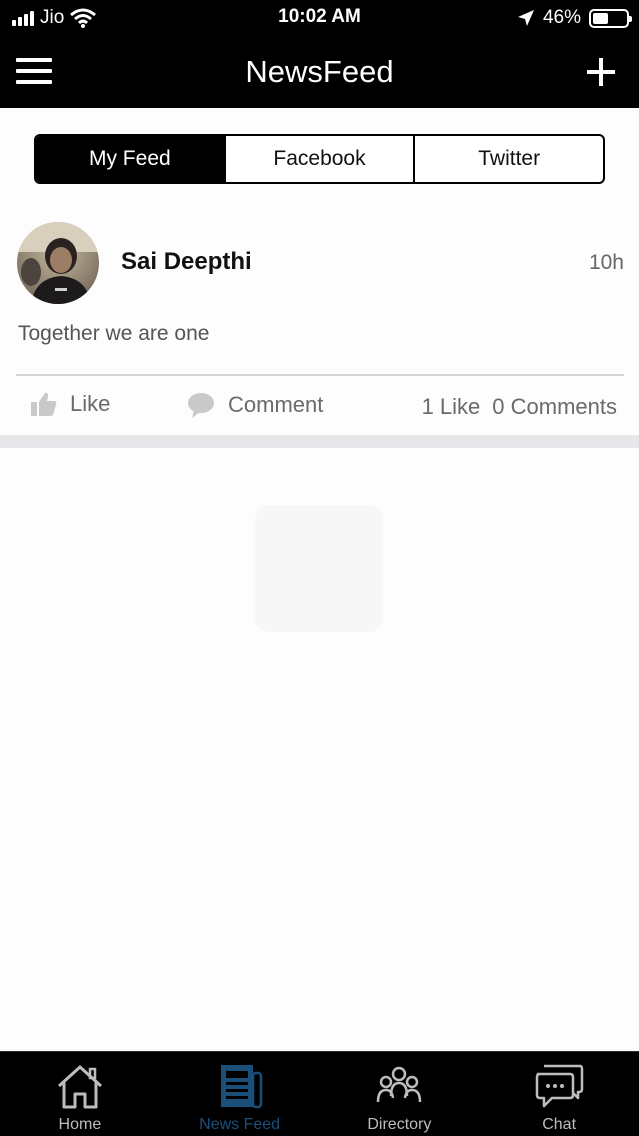 The image size is (639, 1136). Describe the element at coordinates (319, 568) in the screenshot. I see `loading-placeholder` at that location.